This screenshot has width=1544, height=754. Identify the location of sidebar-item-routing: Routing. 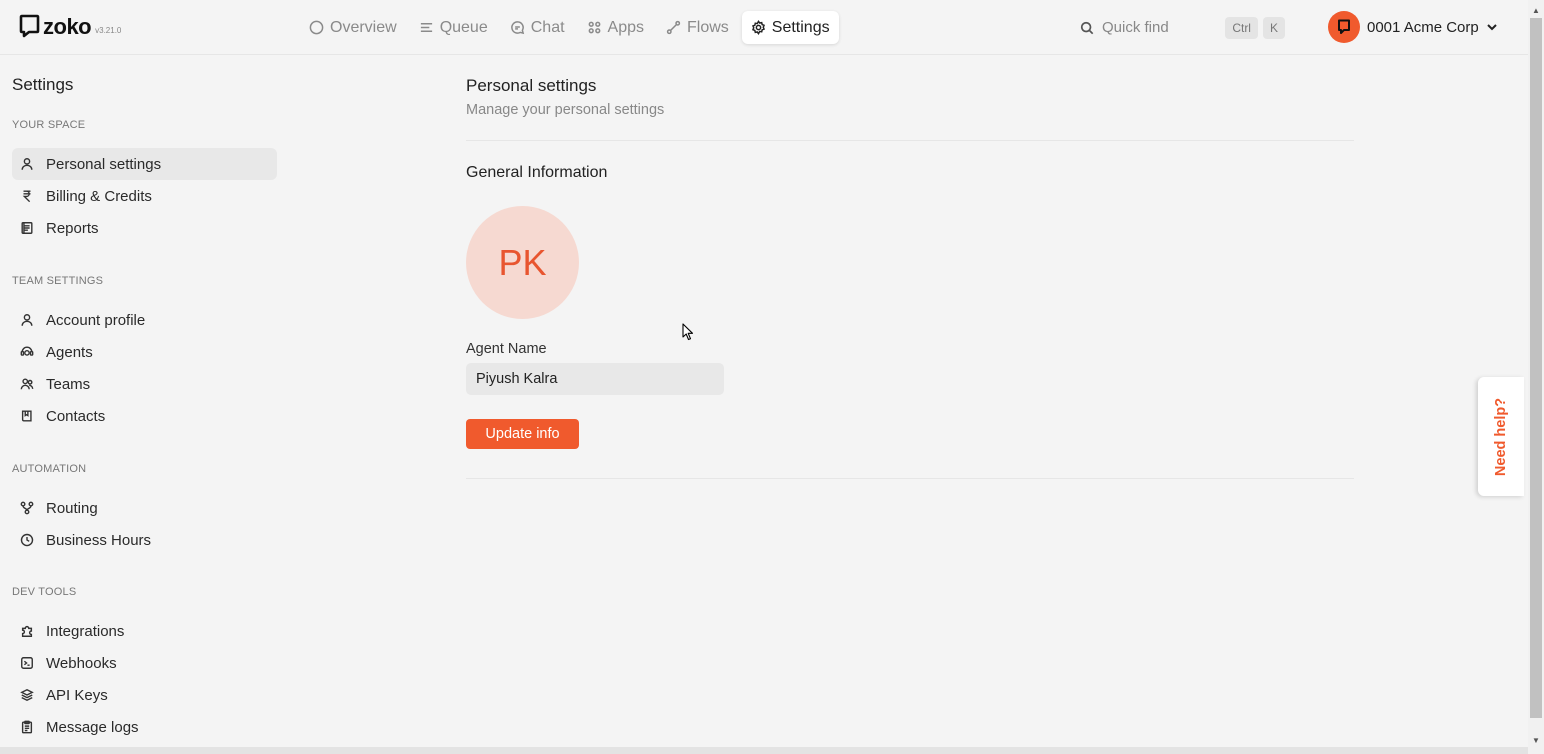
(144, 508).